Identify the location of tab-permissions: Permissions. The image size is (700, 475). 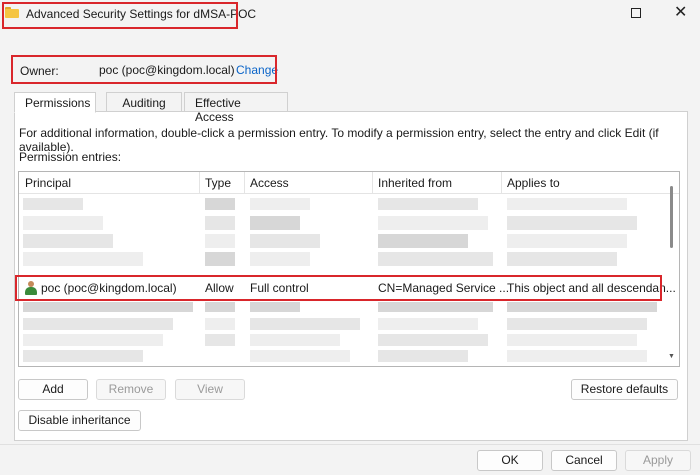
(55, 102).